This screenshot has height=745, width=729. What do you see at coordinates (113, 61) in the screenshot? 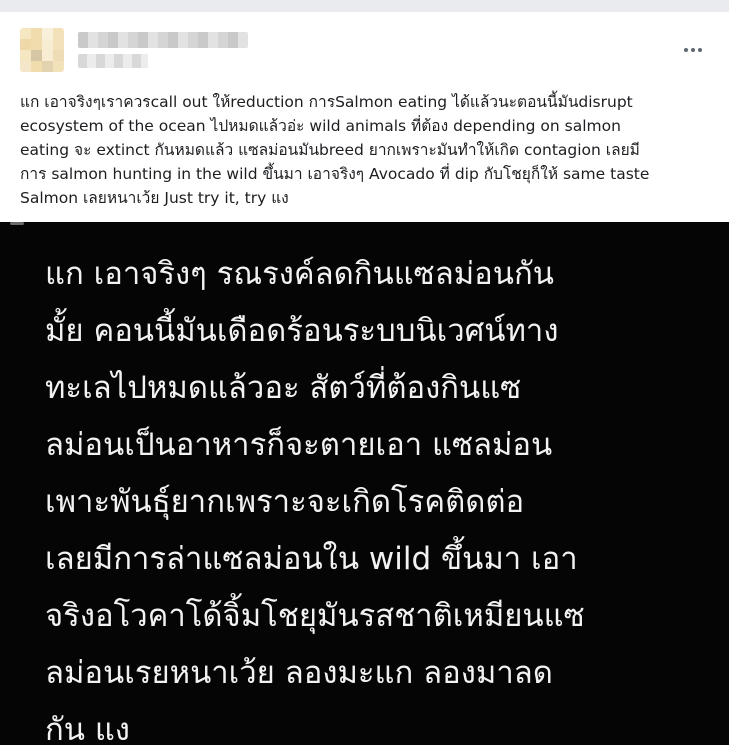
I see `post-meta-redacted` at bounding box center [113, 61].